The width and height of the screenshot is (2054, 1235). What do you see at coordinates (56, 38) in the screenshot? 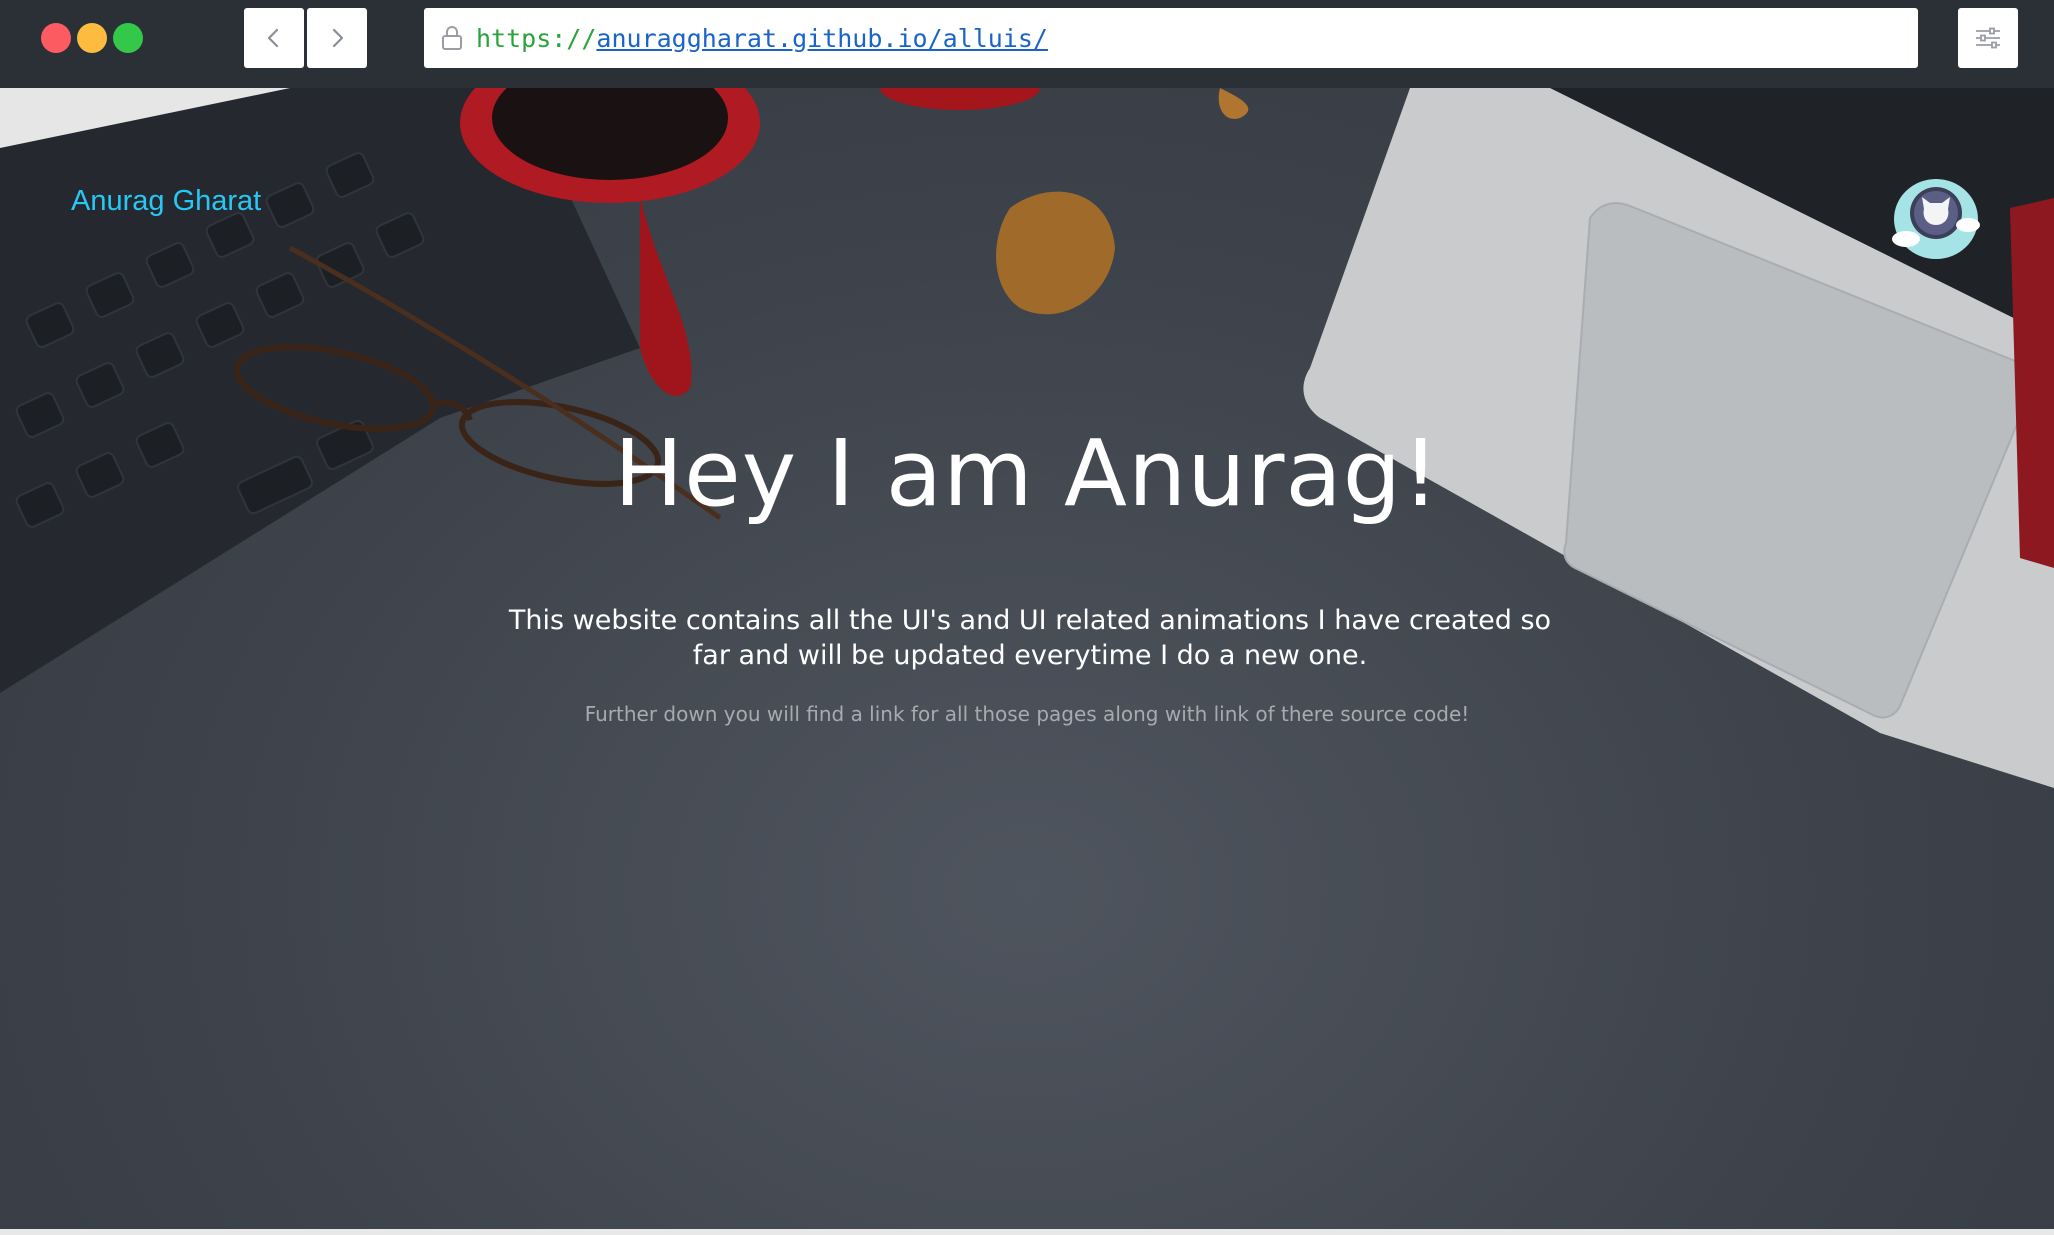
I see `window-close-button` at bounding box center [56, 38].